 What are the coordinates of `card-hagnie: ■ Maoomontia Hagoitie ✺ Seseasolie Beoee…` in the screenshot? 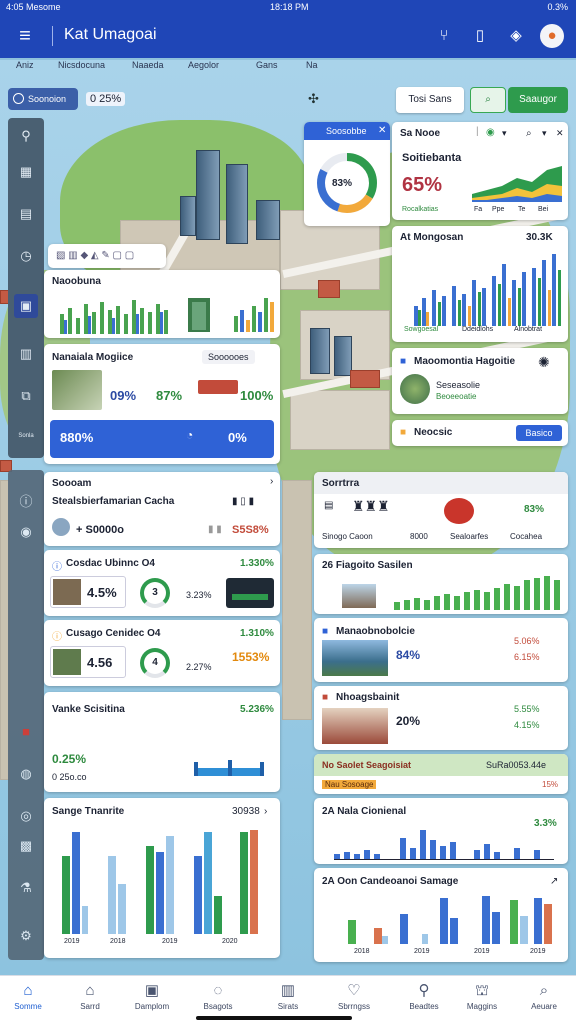 It's located at (480, 381).